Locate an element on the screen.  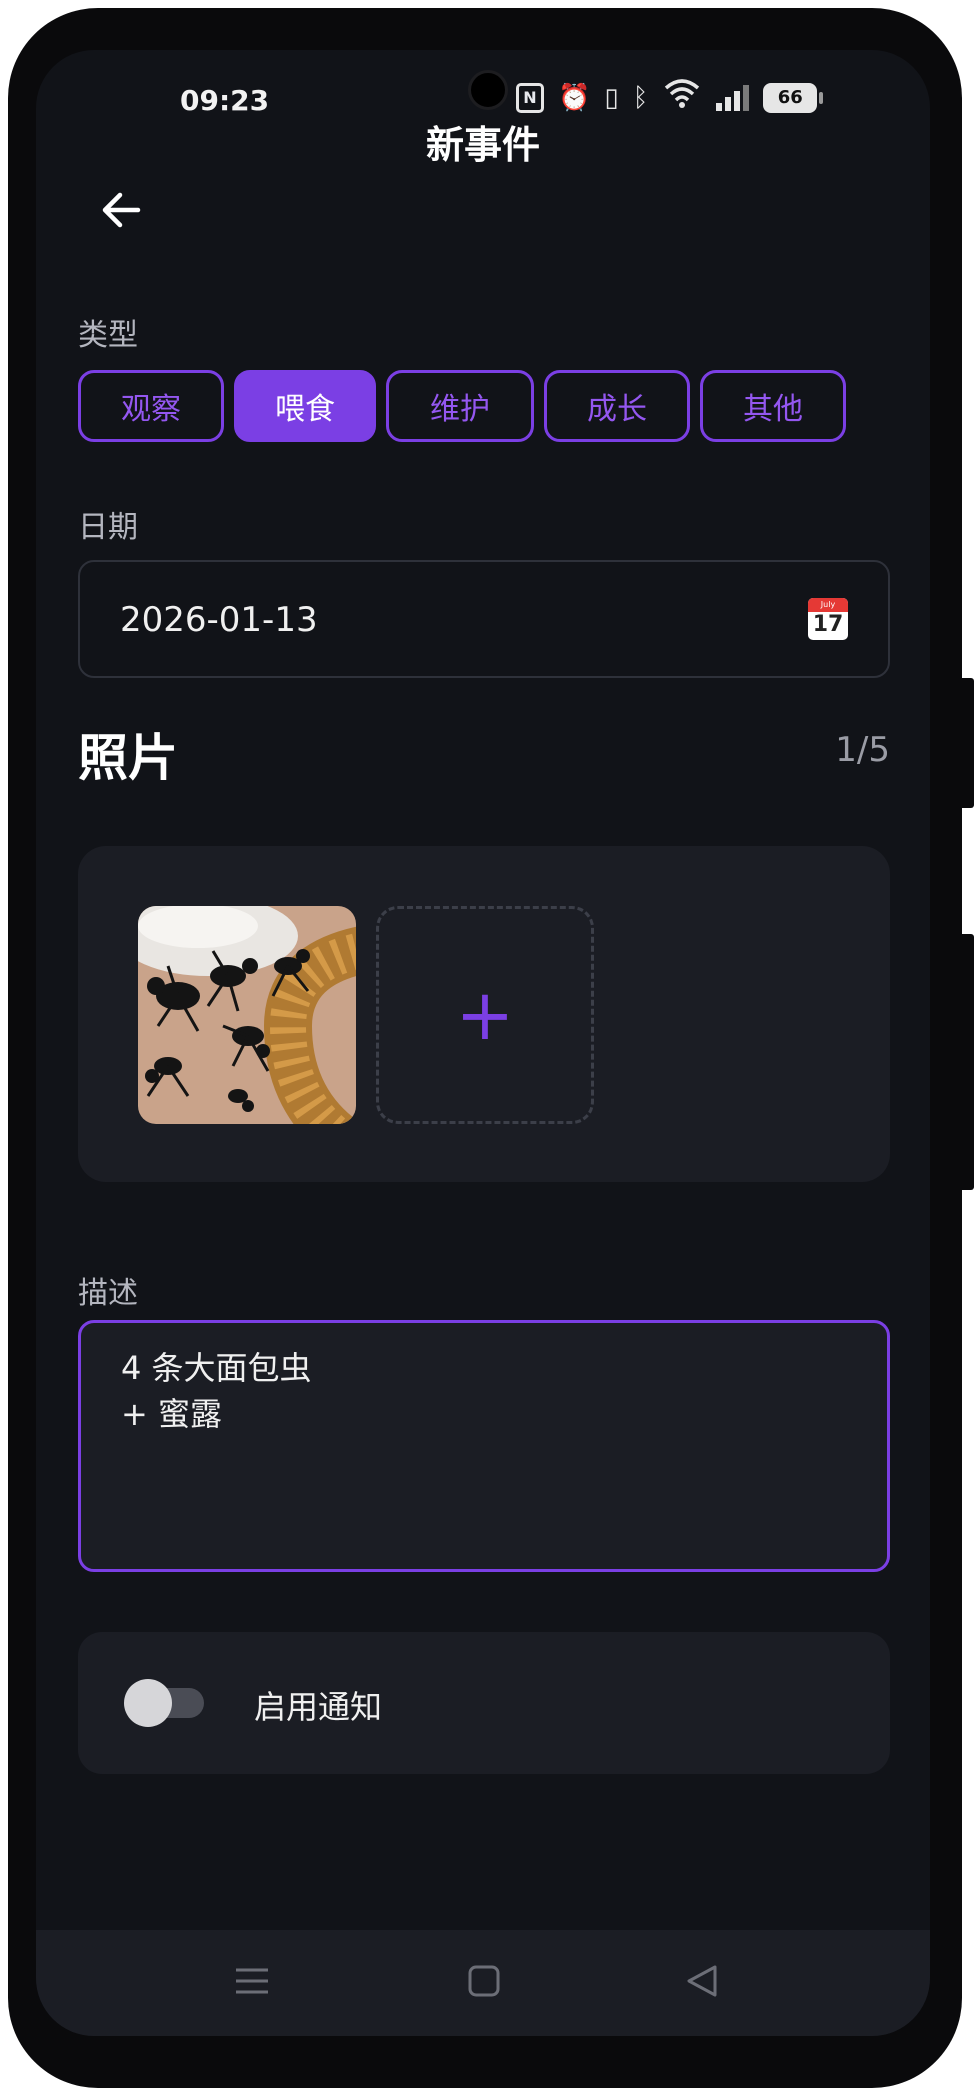
chip-observe: 观察 is located at coordinates (151, 406).